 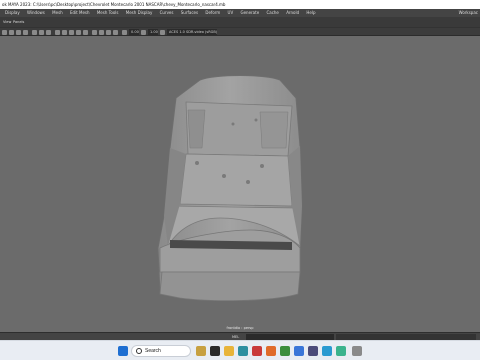 What do you see at coordinates (41, 32) in the screenshot?
I see `film-gate-icon` at bounding box center [41, 32].